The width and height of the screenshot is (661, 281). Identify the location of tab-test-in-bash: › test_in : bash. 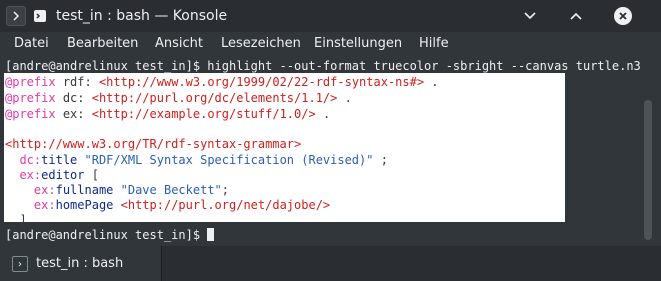
(81, 263).